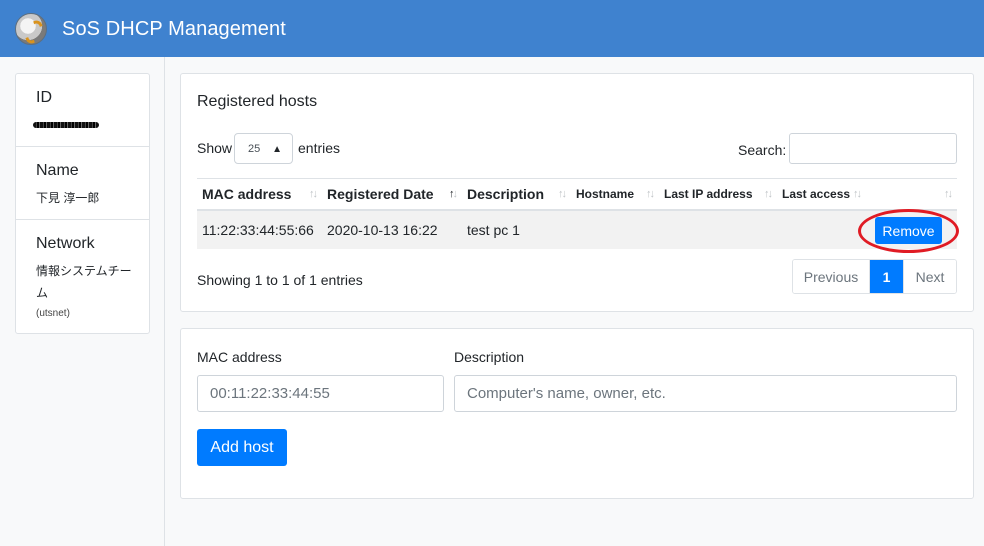 The width and height of the screenshot is (984, 546). I want to click on sidebar-divider, so click(164, 301).